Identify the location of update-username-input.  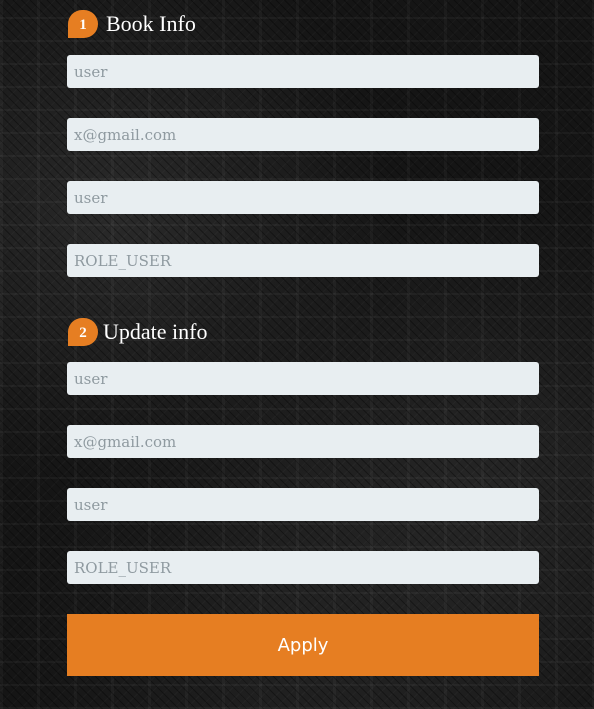
(303, 378).